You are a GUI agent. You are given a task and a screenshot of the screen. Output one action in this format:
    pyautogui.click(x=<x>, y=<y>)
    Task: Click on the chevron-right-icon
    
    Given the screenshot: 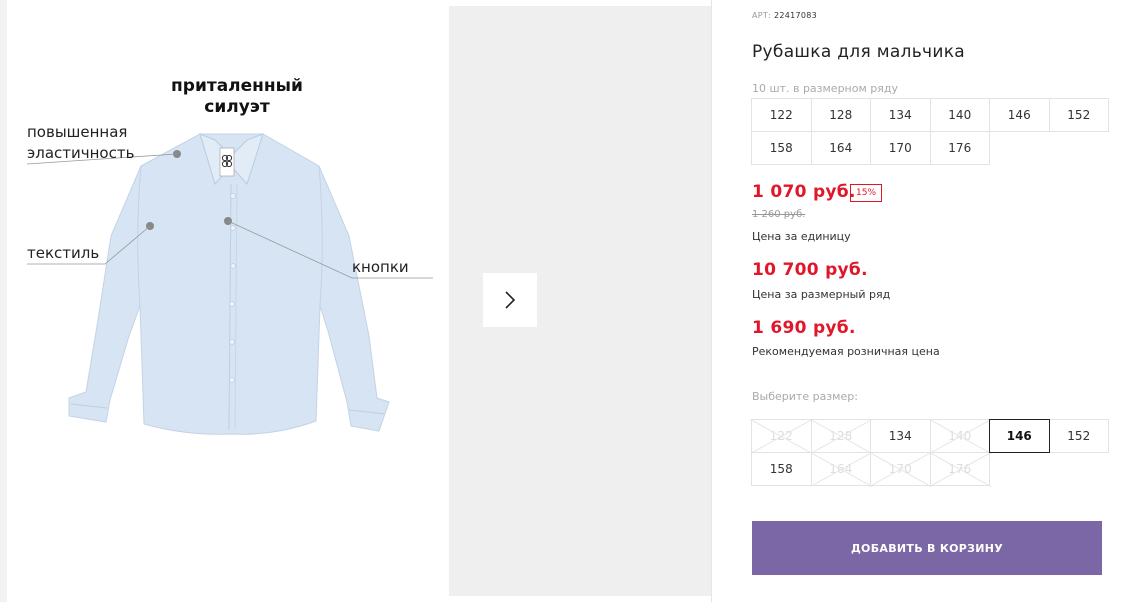 What is the action you would take?
    pyautogui.click(x=510, y=300)
    